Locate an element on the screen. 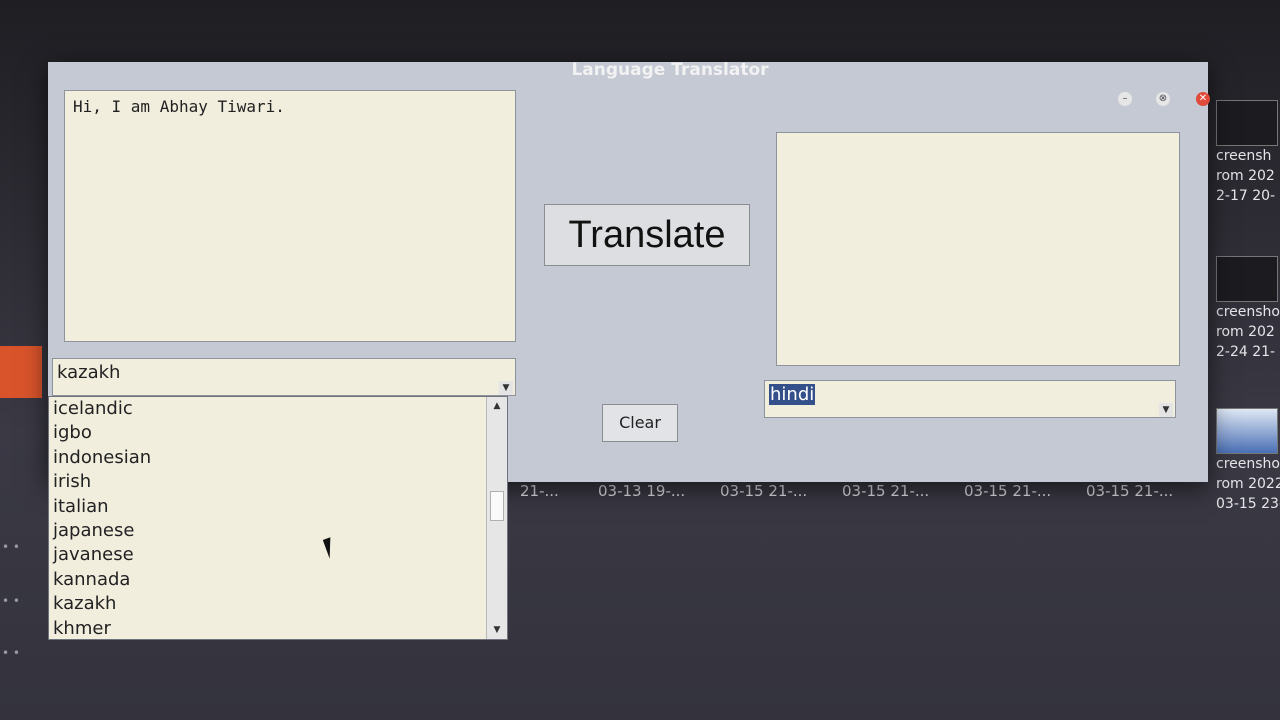 The height and width of the screenshot is (720, 1280). source-language-select: kazakh ▼ is located at coordinates (284, 377).